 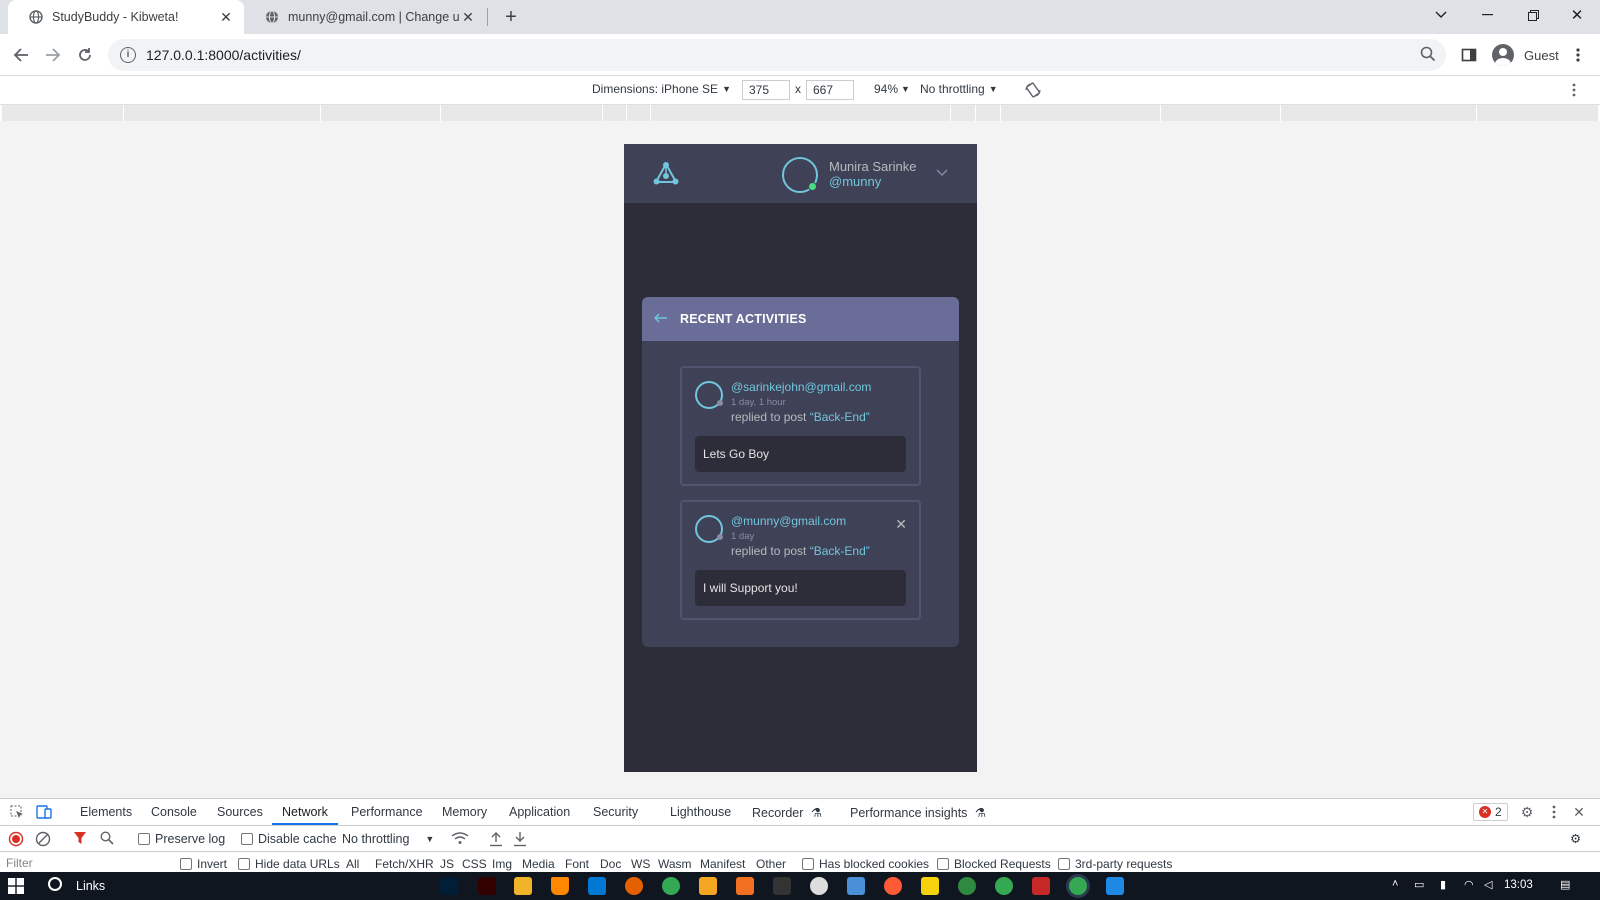 I want to click on filter-icon, so click(x=80, y=838).